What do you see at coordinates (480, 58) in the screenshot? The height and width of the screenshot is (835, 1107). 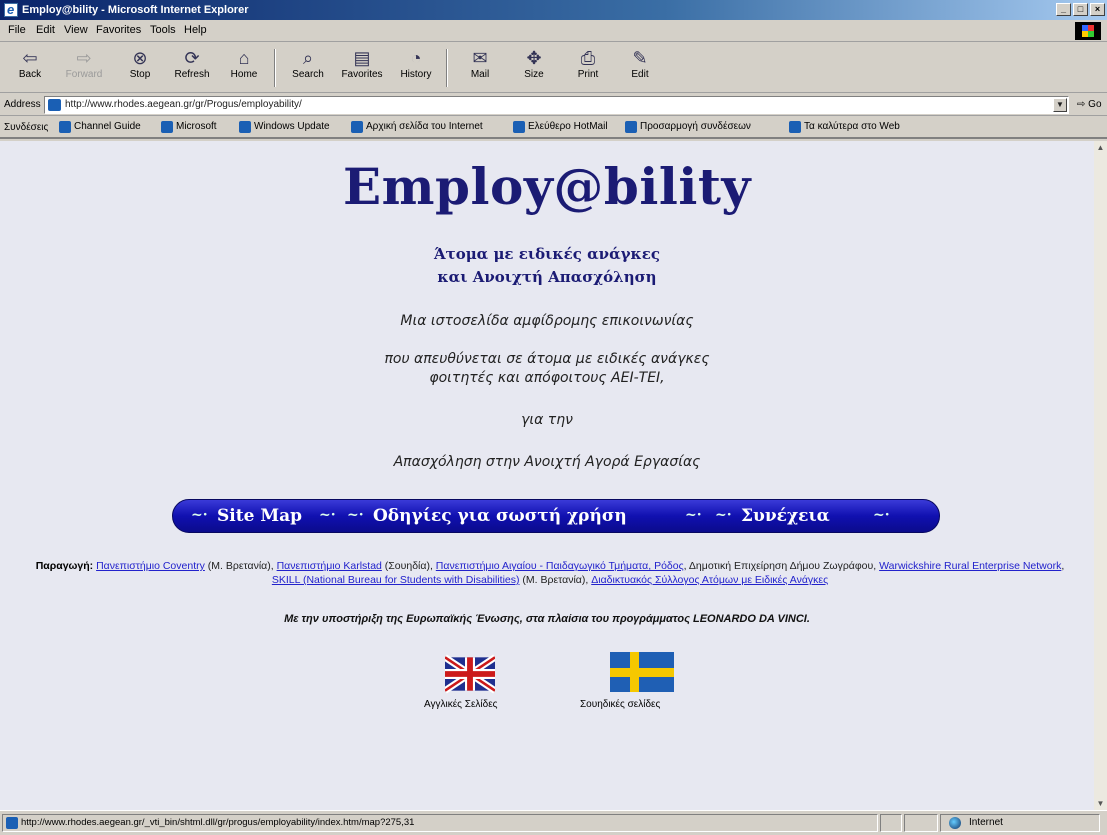 I see `mail-icon: ✉` at bounding box center [480, 58].